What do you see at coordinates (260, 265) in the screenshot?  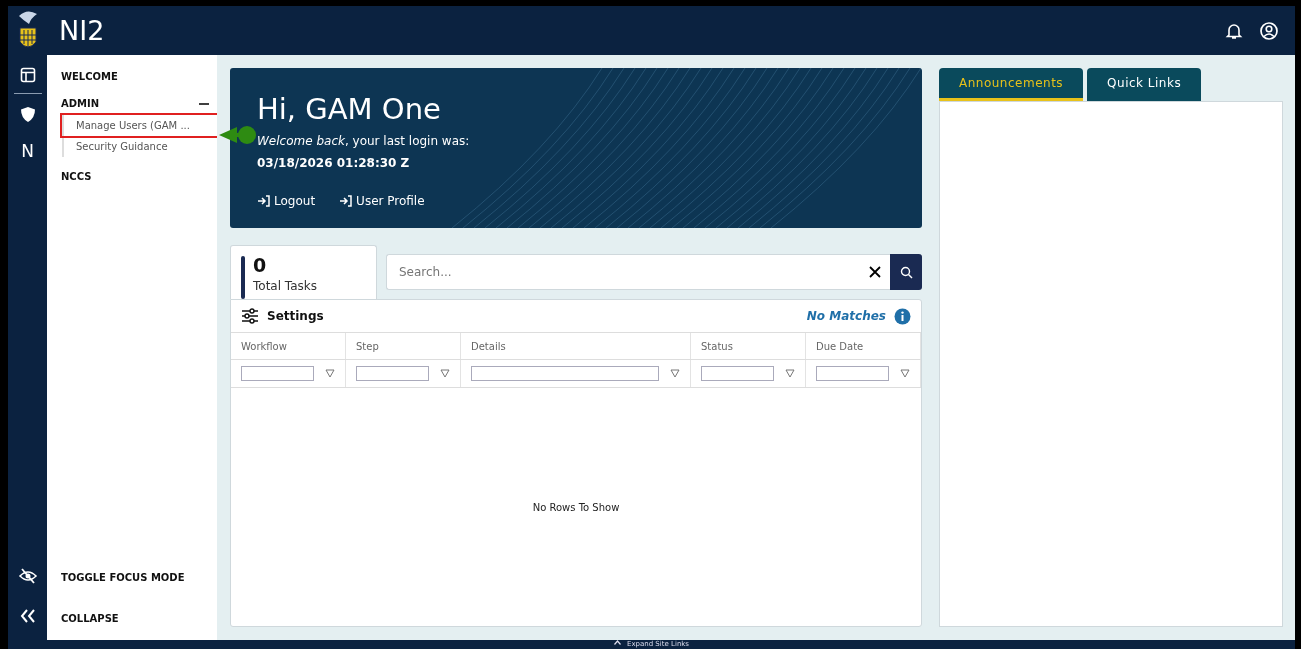 I see `task-count: 0` at bounding box center [260, 265].